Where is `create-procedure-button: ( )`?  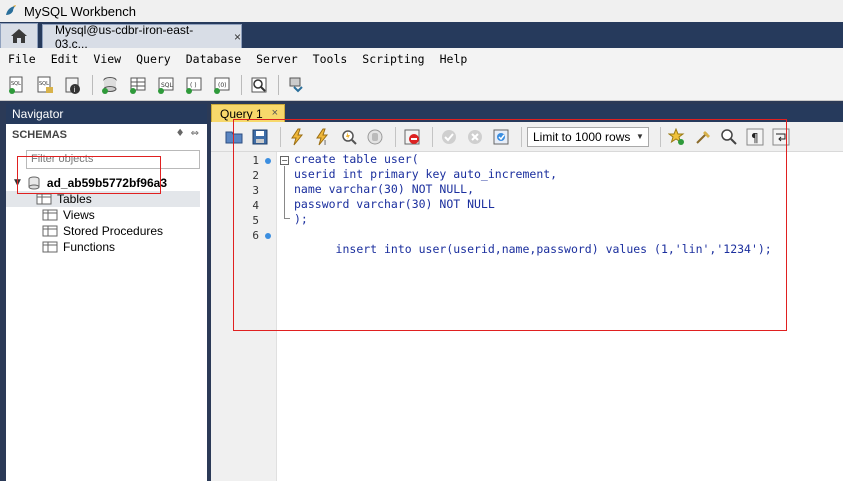 create-procedure-button: ( ) is located at coordinates (194, 85).